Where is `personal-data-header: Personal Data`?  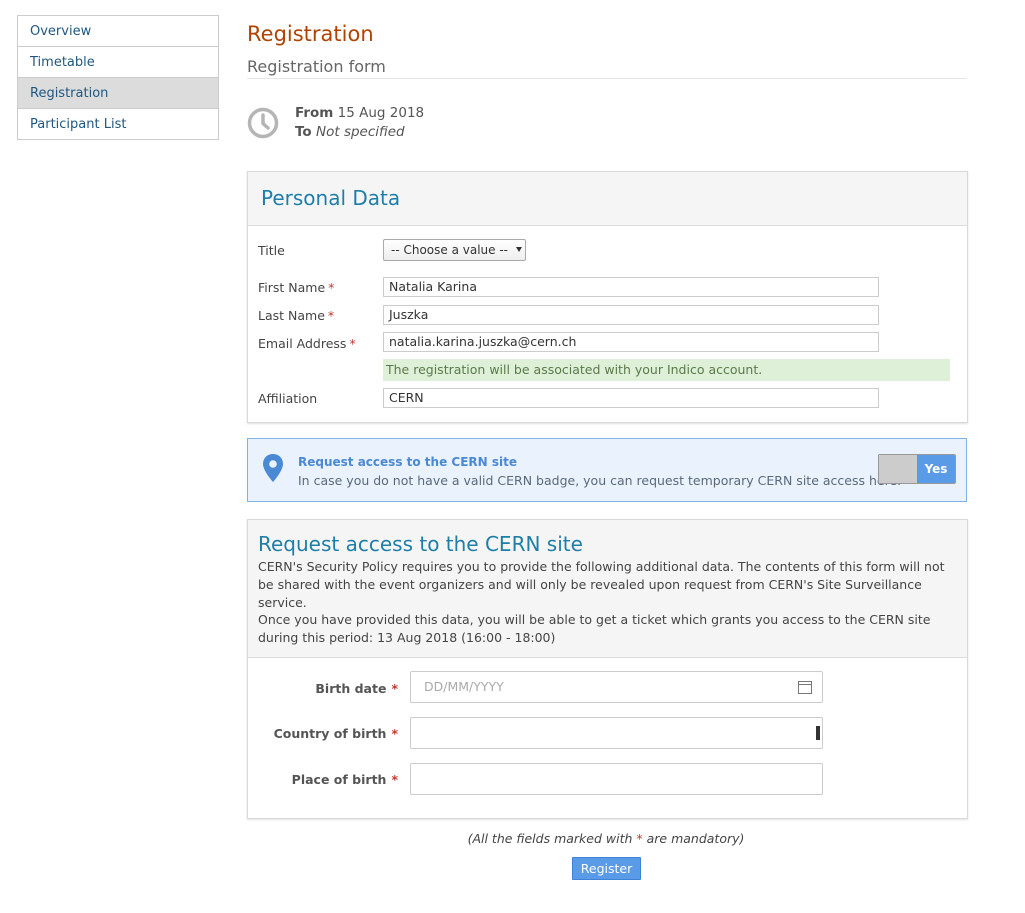
personal-data-header: Personal Data is located at coordinates (607, 199).